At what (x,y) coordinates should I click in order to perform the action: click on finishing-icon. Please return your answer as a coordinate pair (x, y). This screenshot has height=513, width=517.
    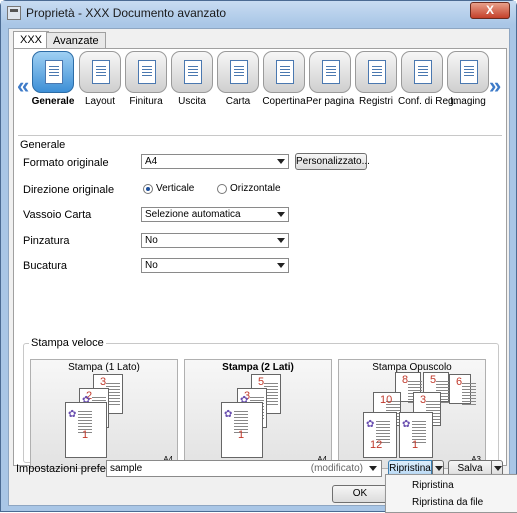
    Looking at the image, I should click on (146, 72).